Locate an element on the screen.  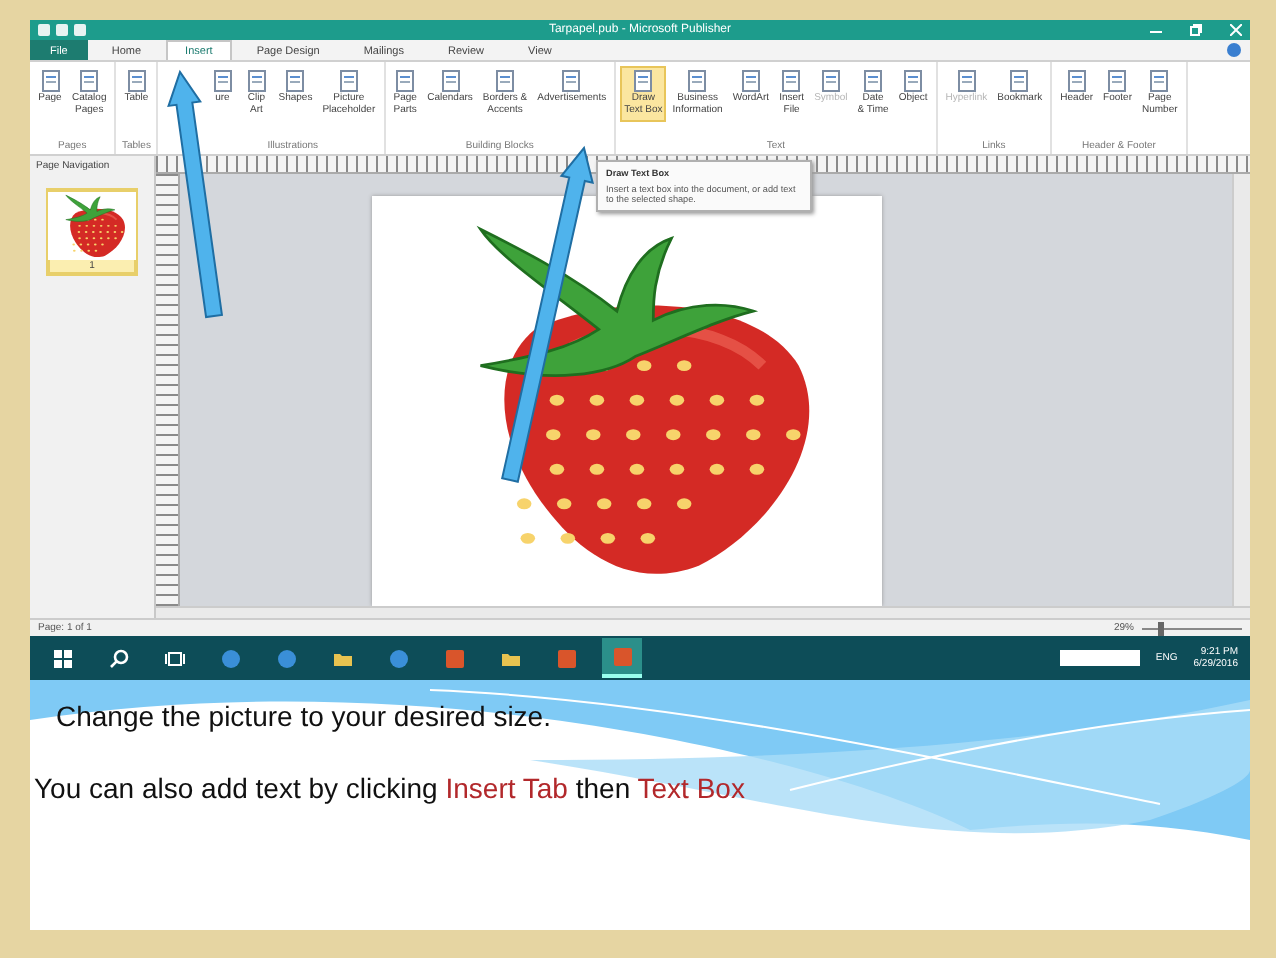
instruction-text: You can also add text by clicking Insert Tab then Text Box is located at coordinates (390, 788).